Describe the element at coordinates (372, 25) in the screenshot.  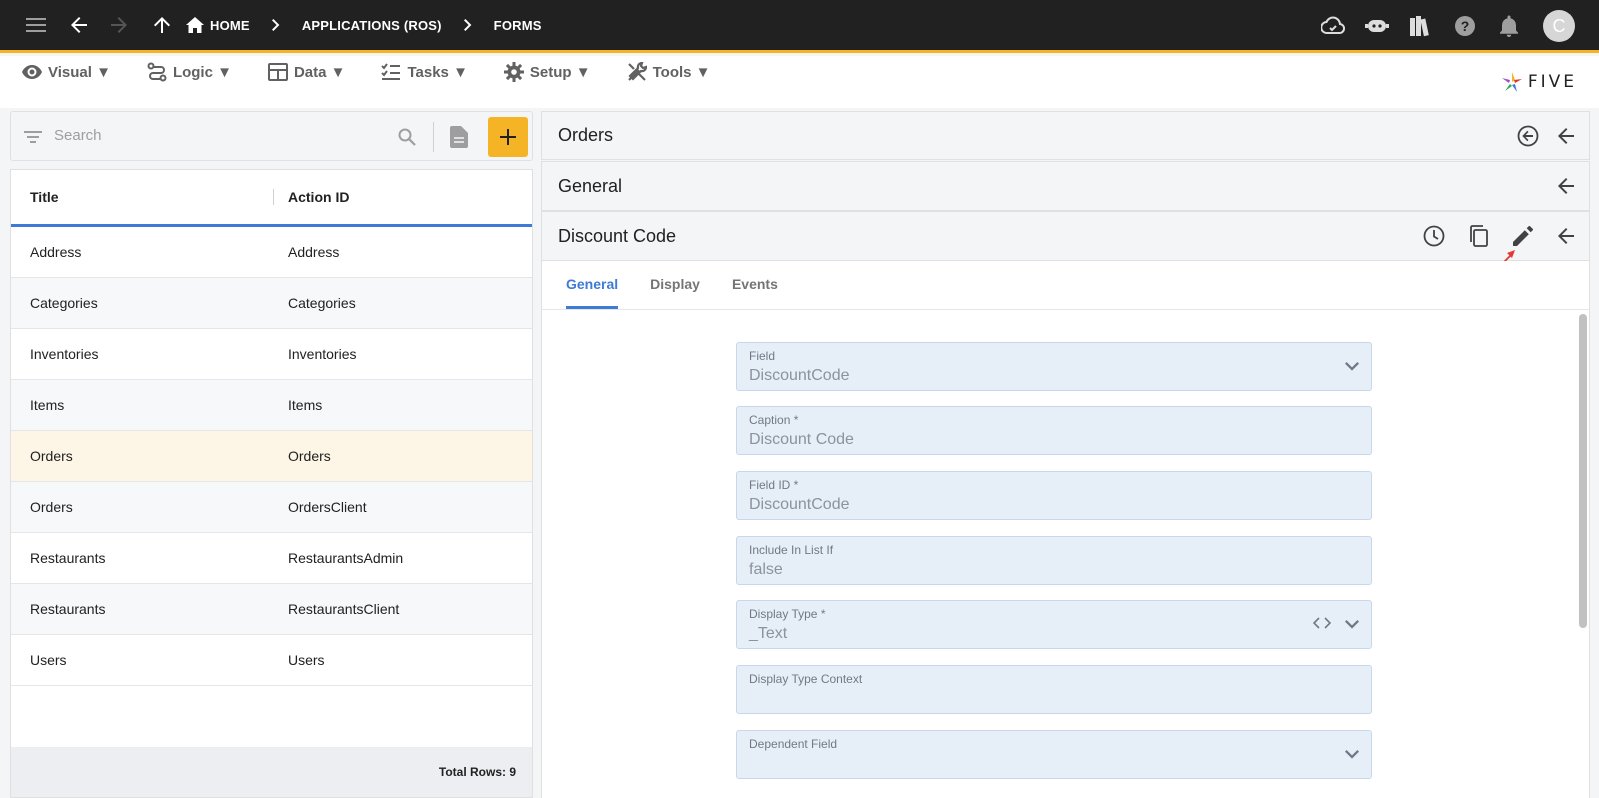
I see `breadcrumb-applications: APPLICATIONS (ROS)` at that location.